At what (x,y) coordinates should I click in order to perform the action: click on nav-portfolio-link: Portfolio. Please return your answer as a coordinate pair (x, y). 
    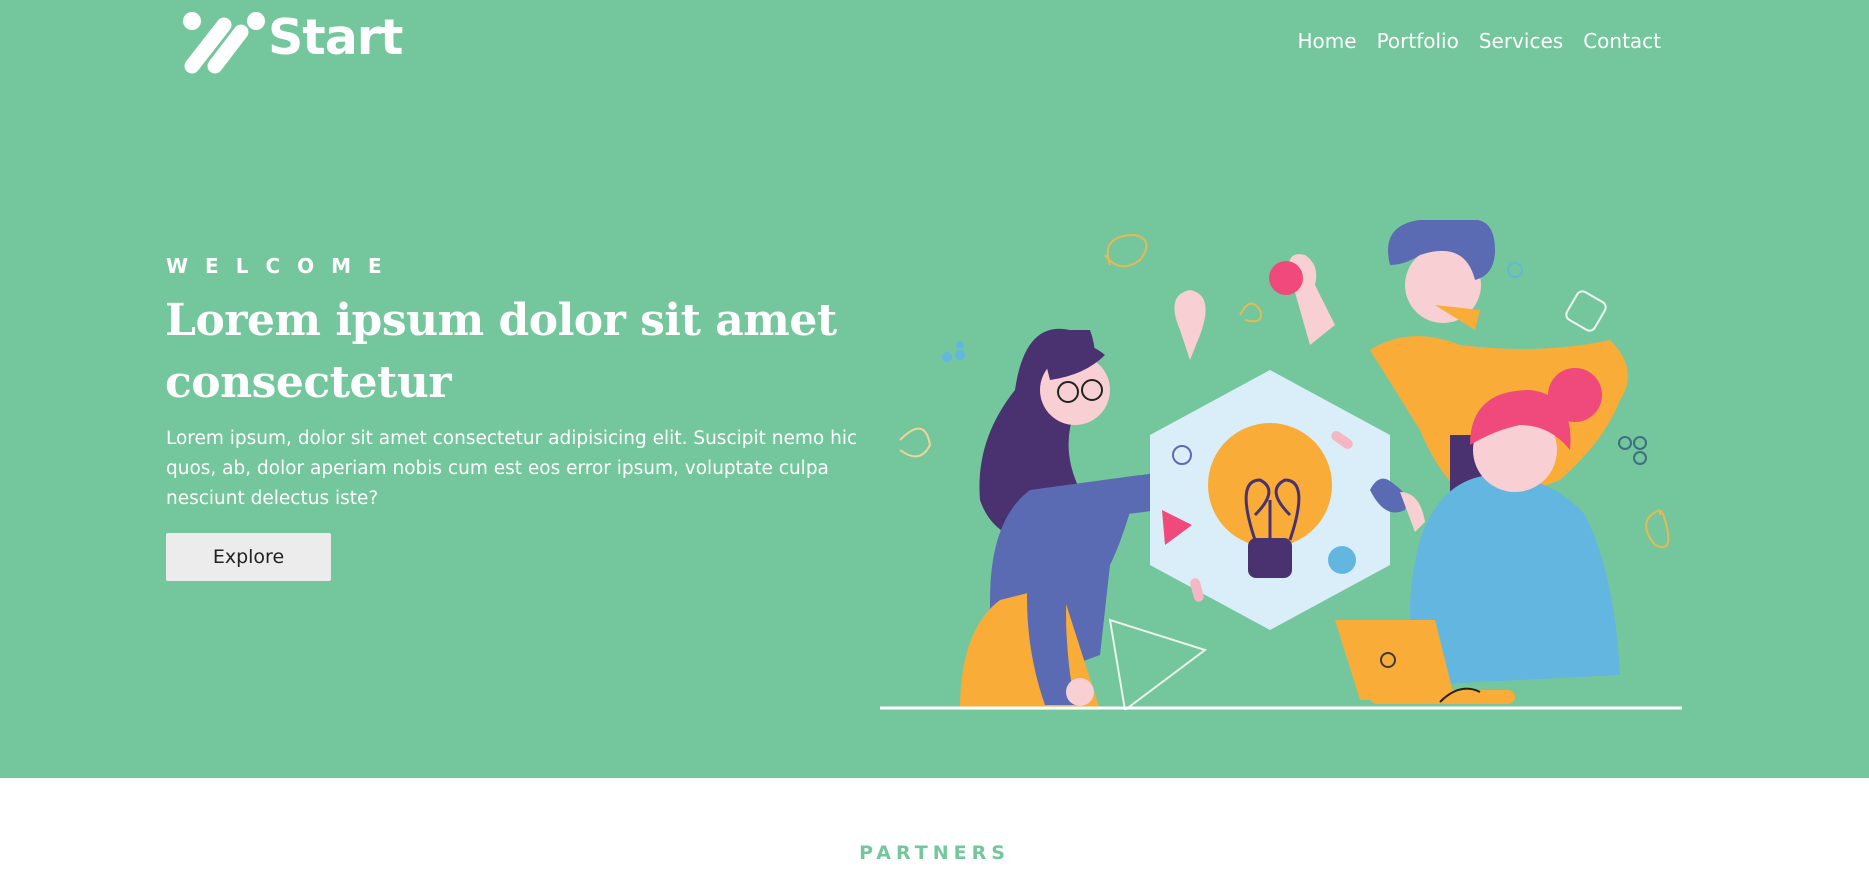
    Looking at the image, I should click on (1418, 41).